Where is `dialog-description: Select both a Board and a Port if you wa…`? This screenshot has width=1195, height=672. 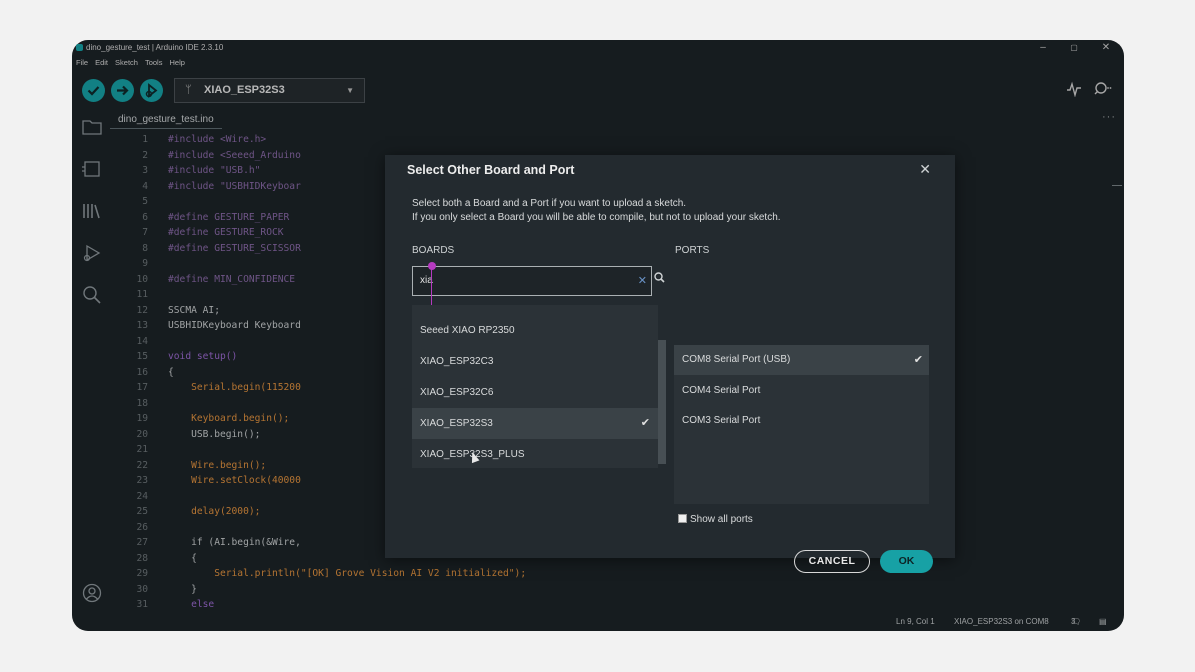
dialog-description: Select both a Board and a Port if you wa… is located at coordinates (596, 211).